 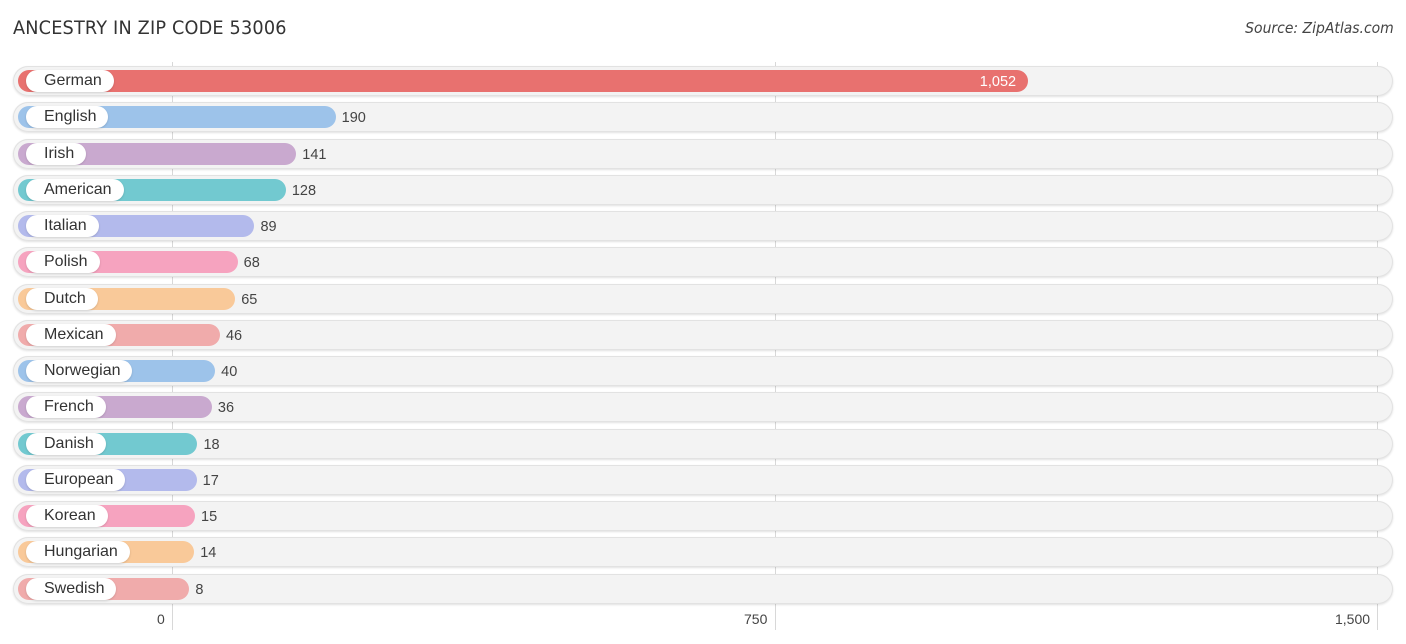 What do you see at coordinates (66, 443) in the screenshot?
I see `category-label: Danish` at bounding box center [66, 443].